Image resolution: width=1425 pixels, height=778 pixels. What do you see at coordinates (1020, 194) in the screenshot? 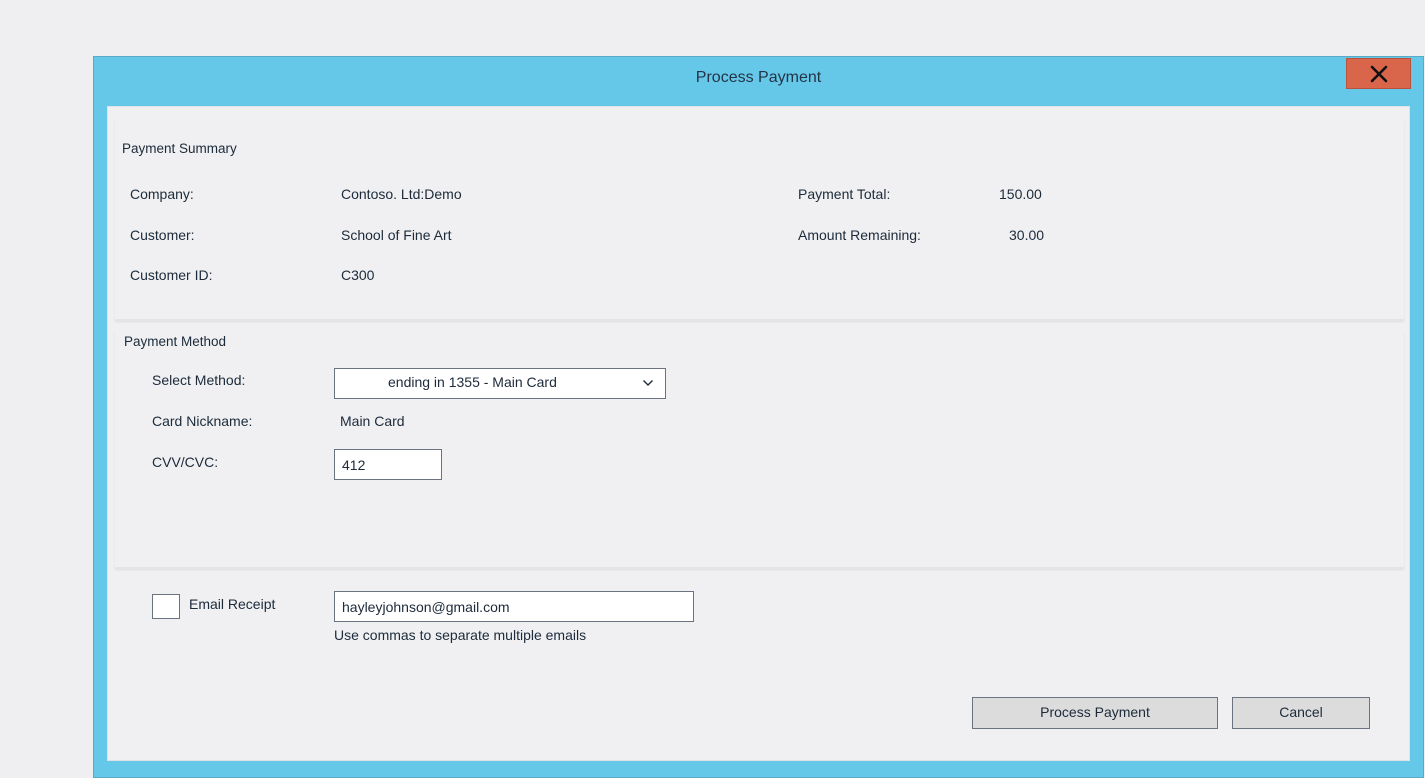
I see `payment-total-value: 150.00` at bounding box center [1020, 194].